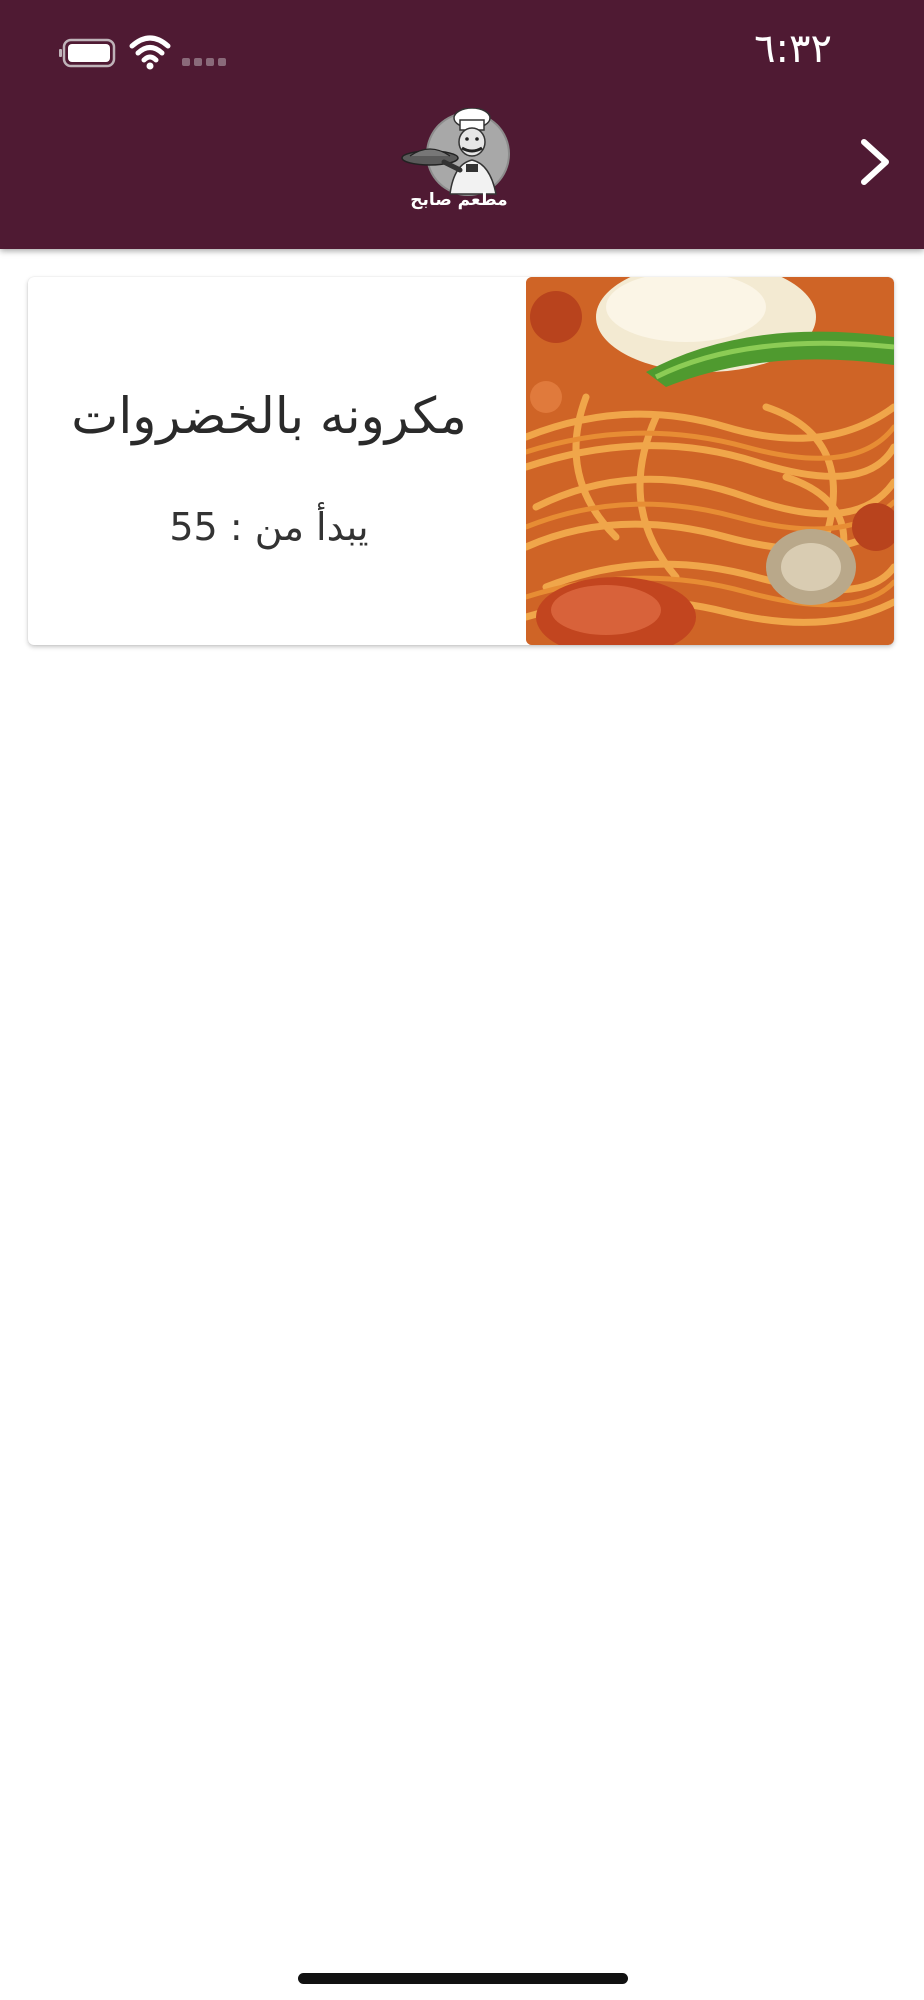  What do you see at coordinates (793, 49) in the screenshot?
I see `status-time: ٦:٣٢` at bounding box center [793, 49].